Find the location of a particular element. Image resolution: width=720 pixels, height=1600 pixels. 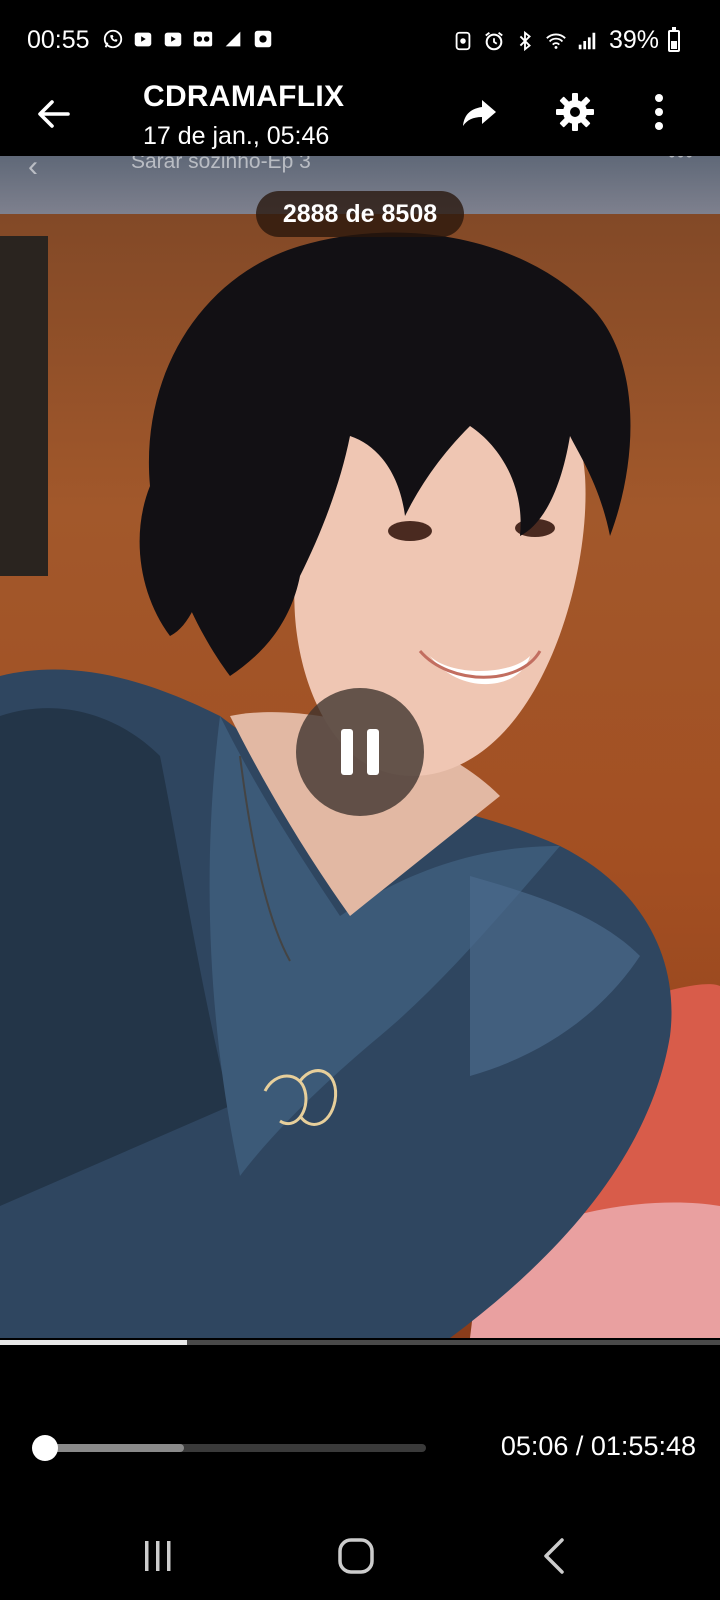

status-time: 00:55 is located at coordinates (58, 40).